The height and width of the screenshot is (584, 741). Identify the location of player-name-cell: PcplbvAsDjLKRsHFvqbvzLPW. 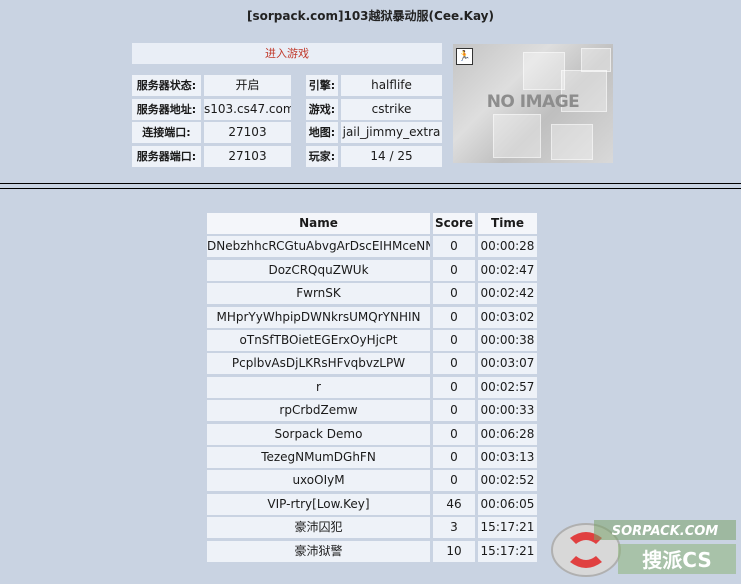
(318, 363).